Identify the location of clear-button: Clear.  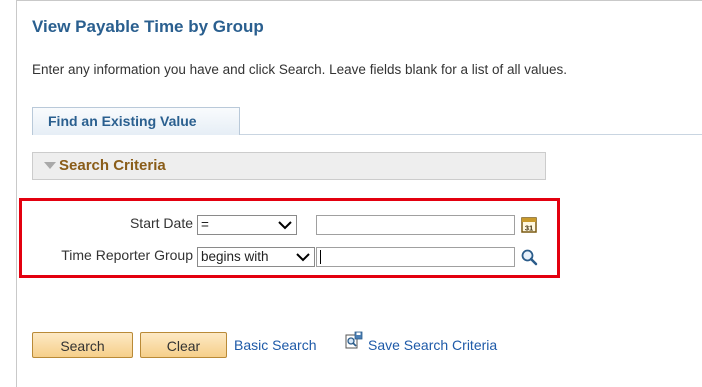
(183, 345).